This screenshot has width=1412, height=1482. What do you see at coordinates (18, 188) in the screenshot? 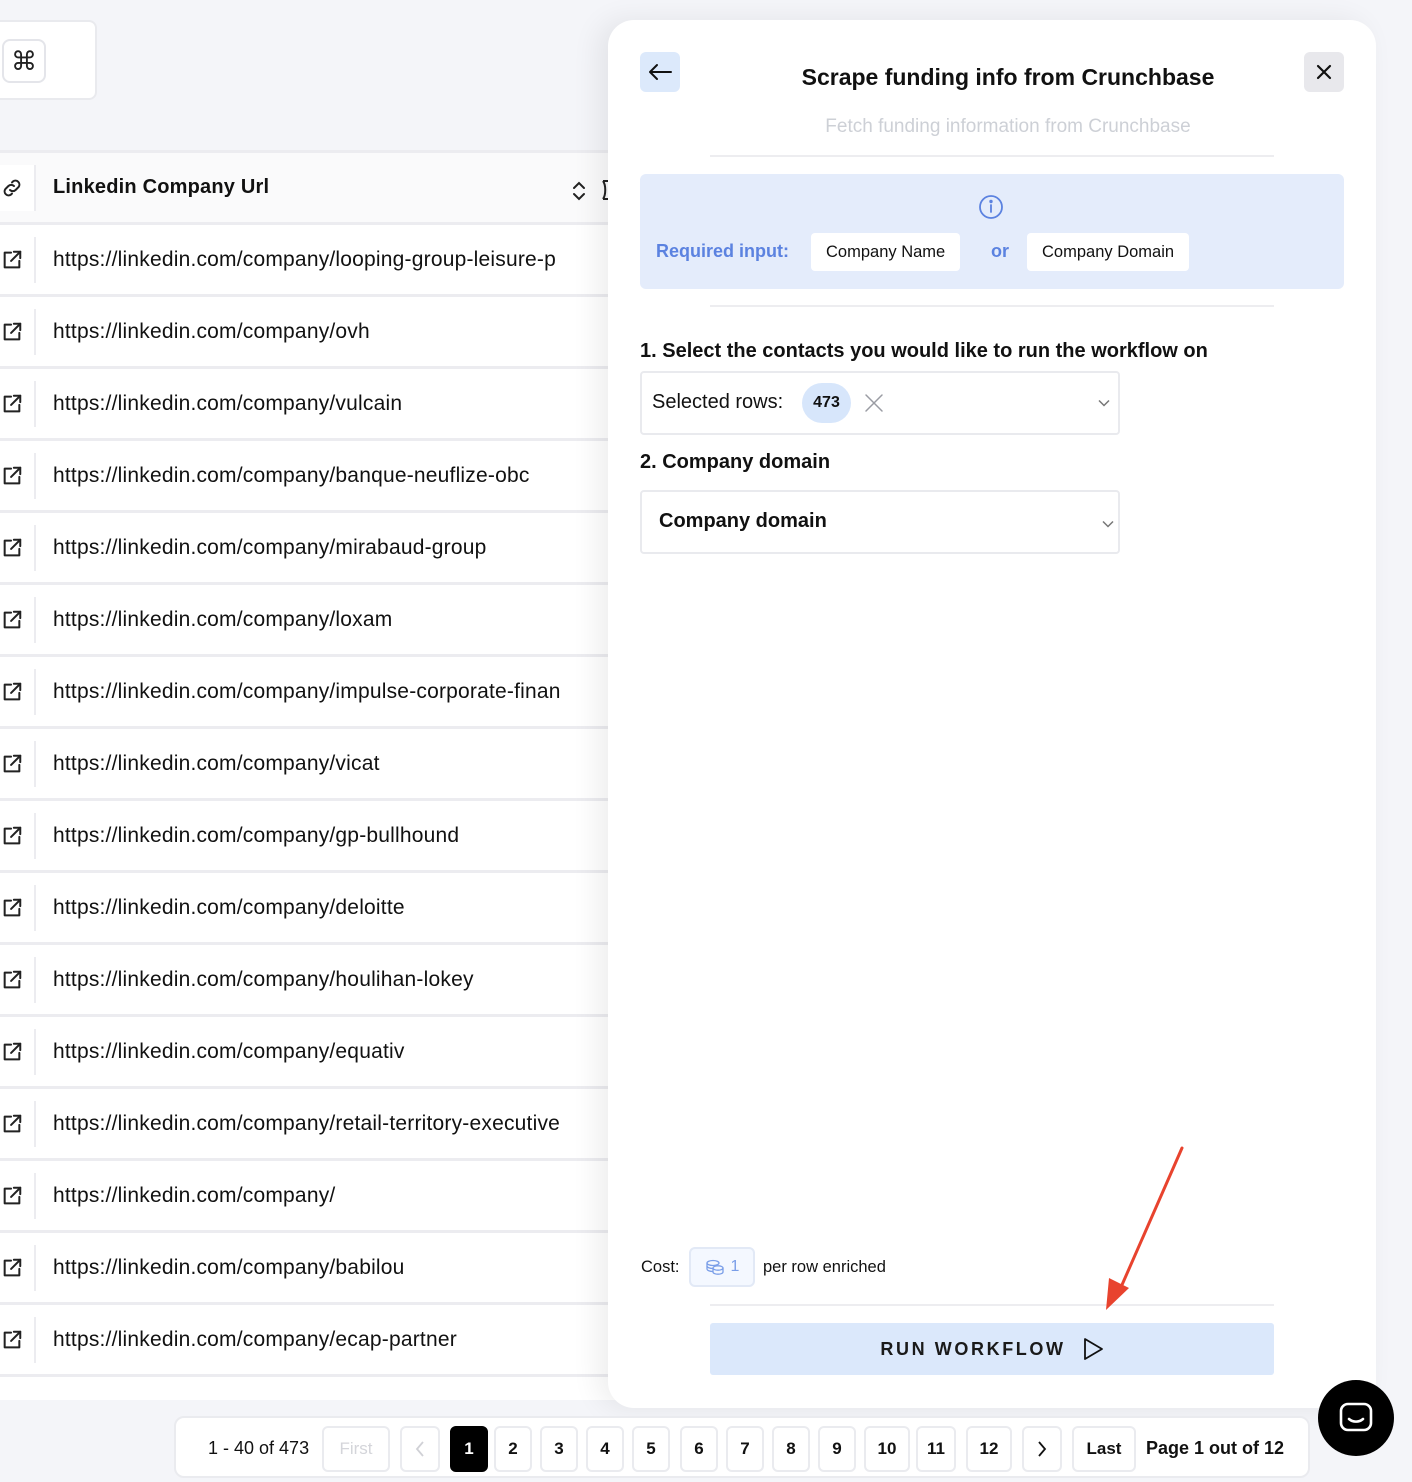
I see `link-icon` at bounding box center [18, 188].